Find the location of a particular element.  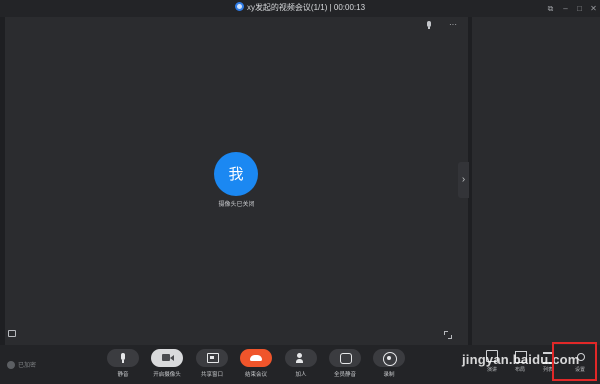

chevron-right-icon: › is located at coordinates (463, 180).